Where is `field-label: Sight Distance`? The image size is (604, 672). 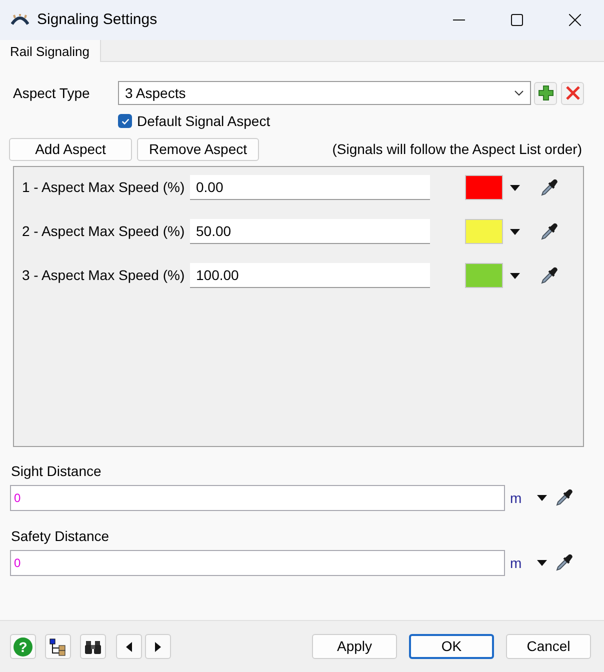
field-label: Sight Distance is located at coordinates (56, 470).